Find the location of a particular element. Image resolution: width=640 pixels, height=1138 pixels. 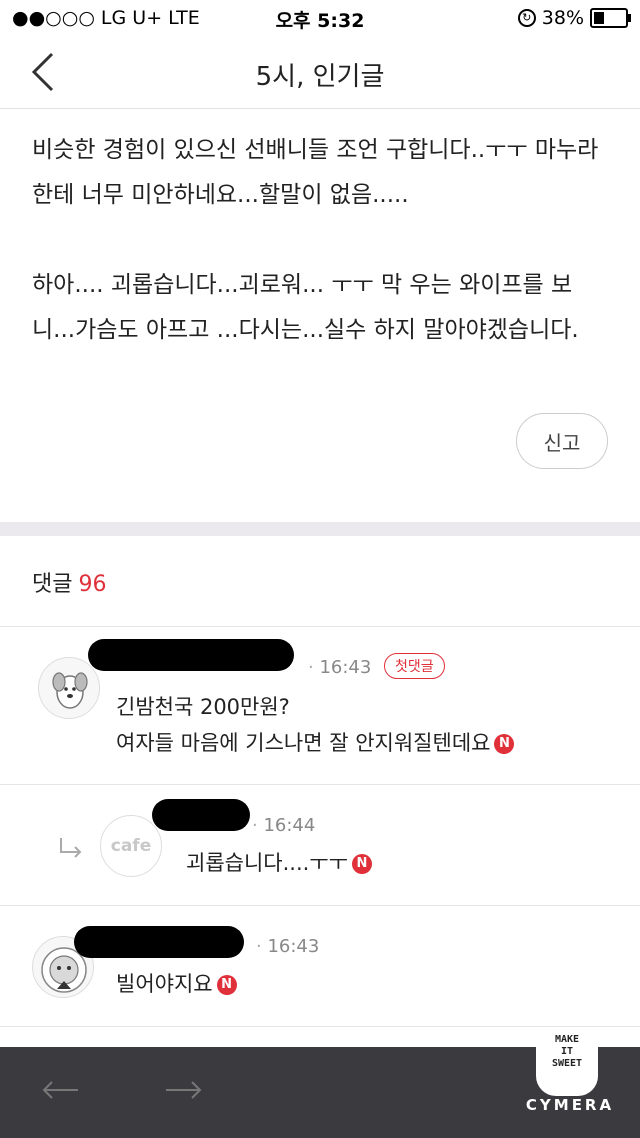

post-blank-line is located at coordinates (322, 240).